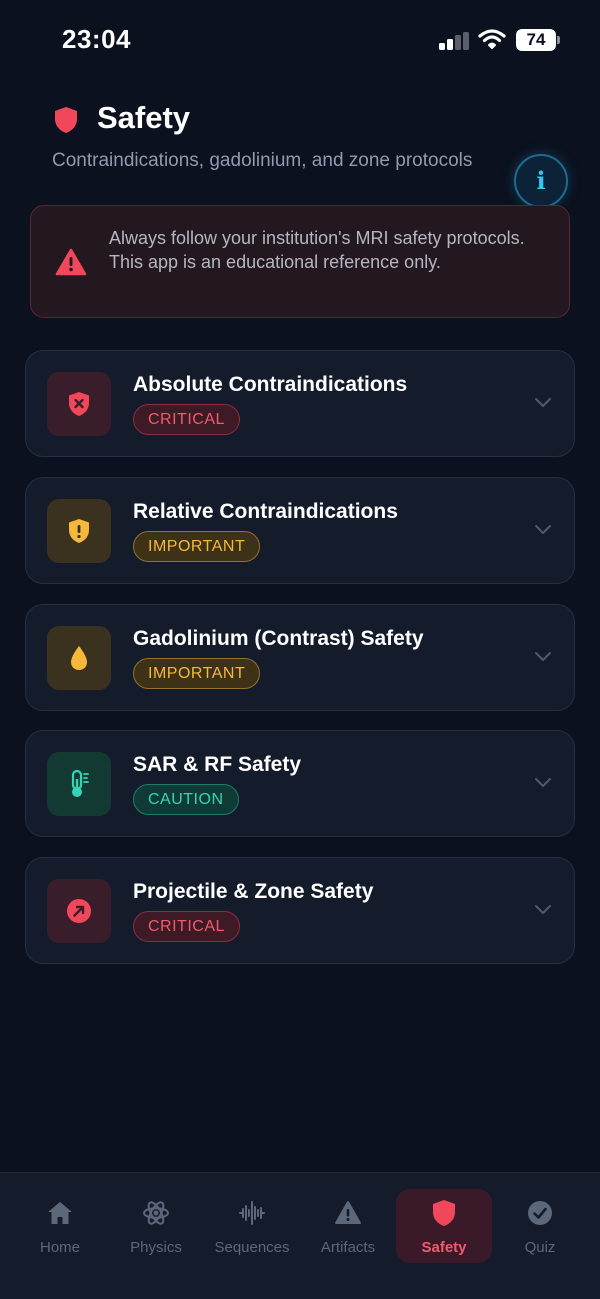  What do you see at coordinates (540, 1247) in the screenshot?
I see `tab-label: Quiz` at bounding box center [540, 1247].